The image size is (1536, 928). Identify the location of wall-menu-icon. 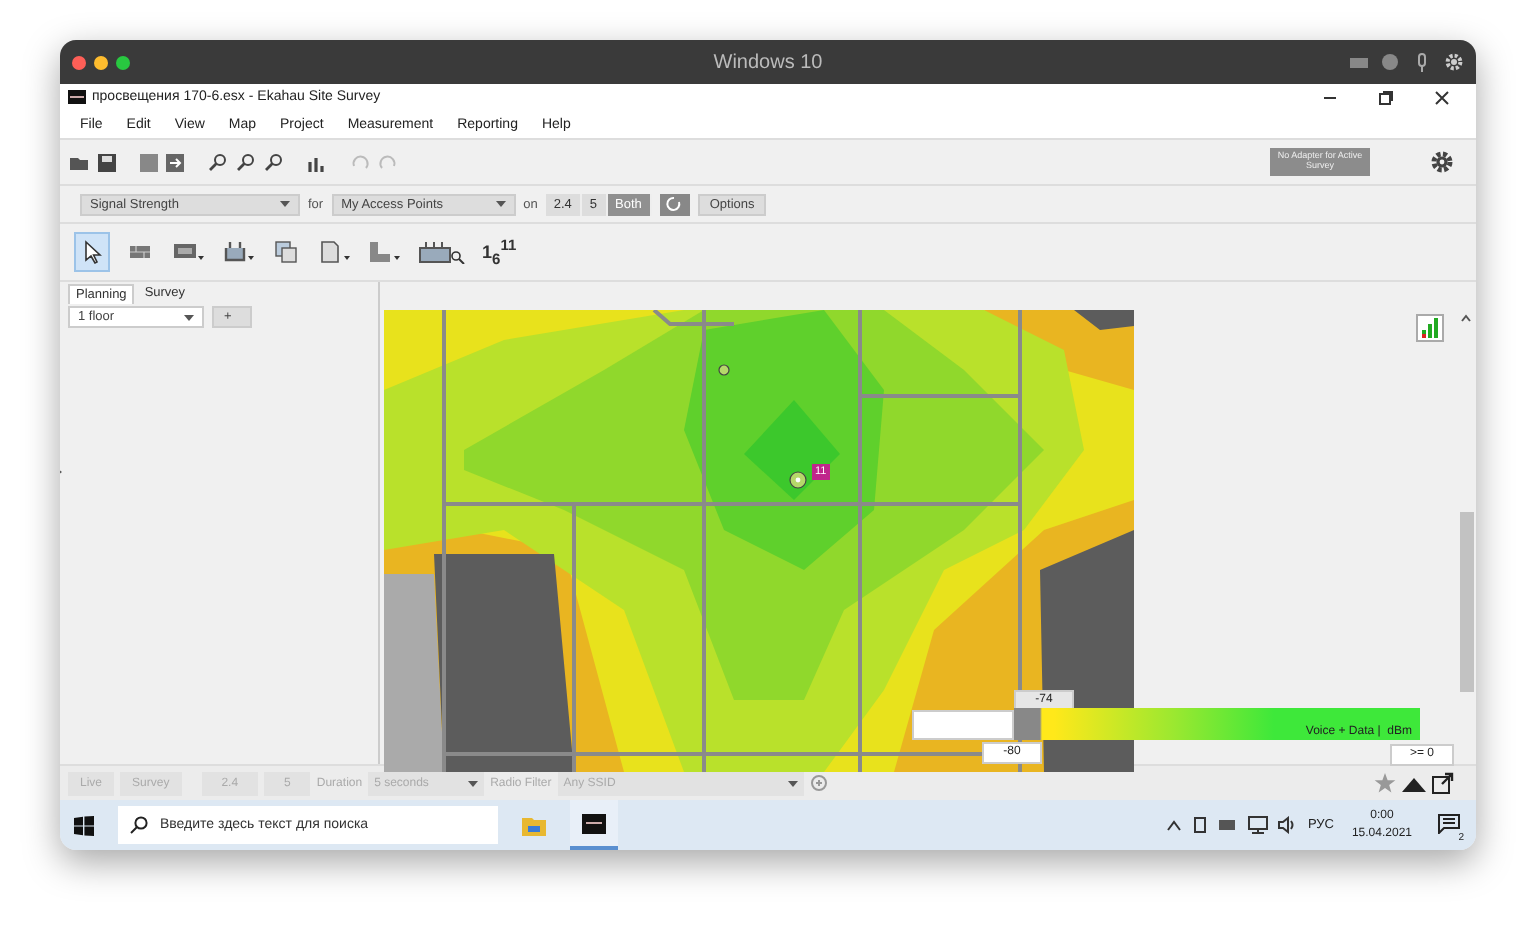
(188, 252).